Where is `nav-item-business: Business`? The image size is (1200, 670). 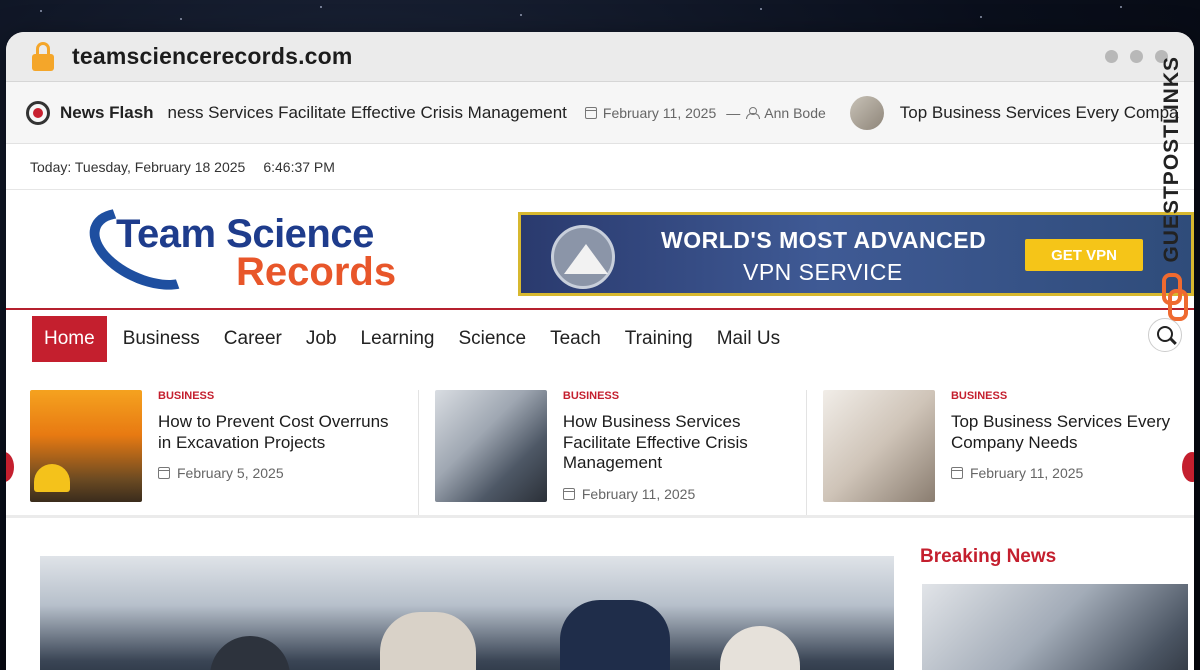
nav-item-business: Business is located at coordinates (161, 339).